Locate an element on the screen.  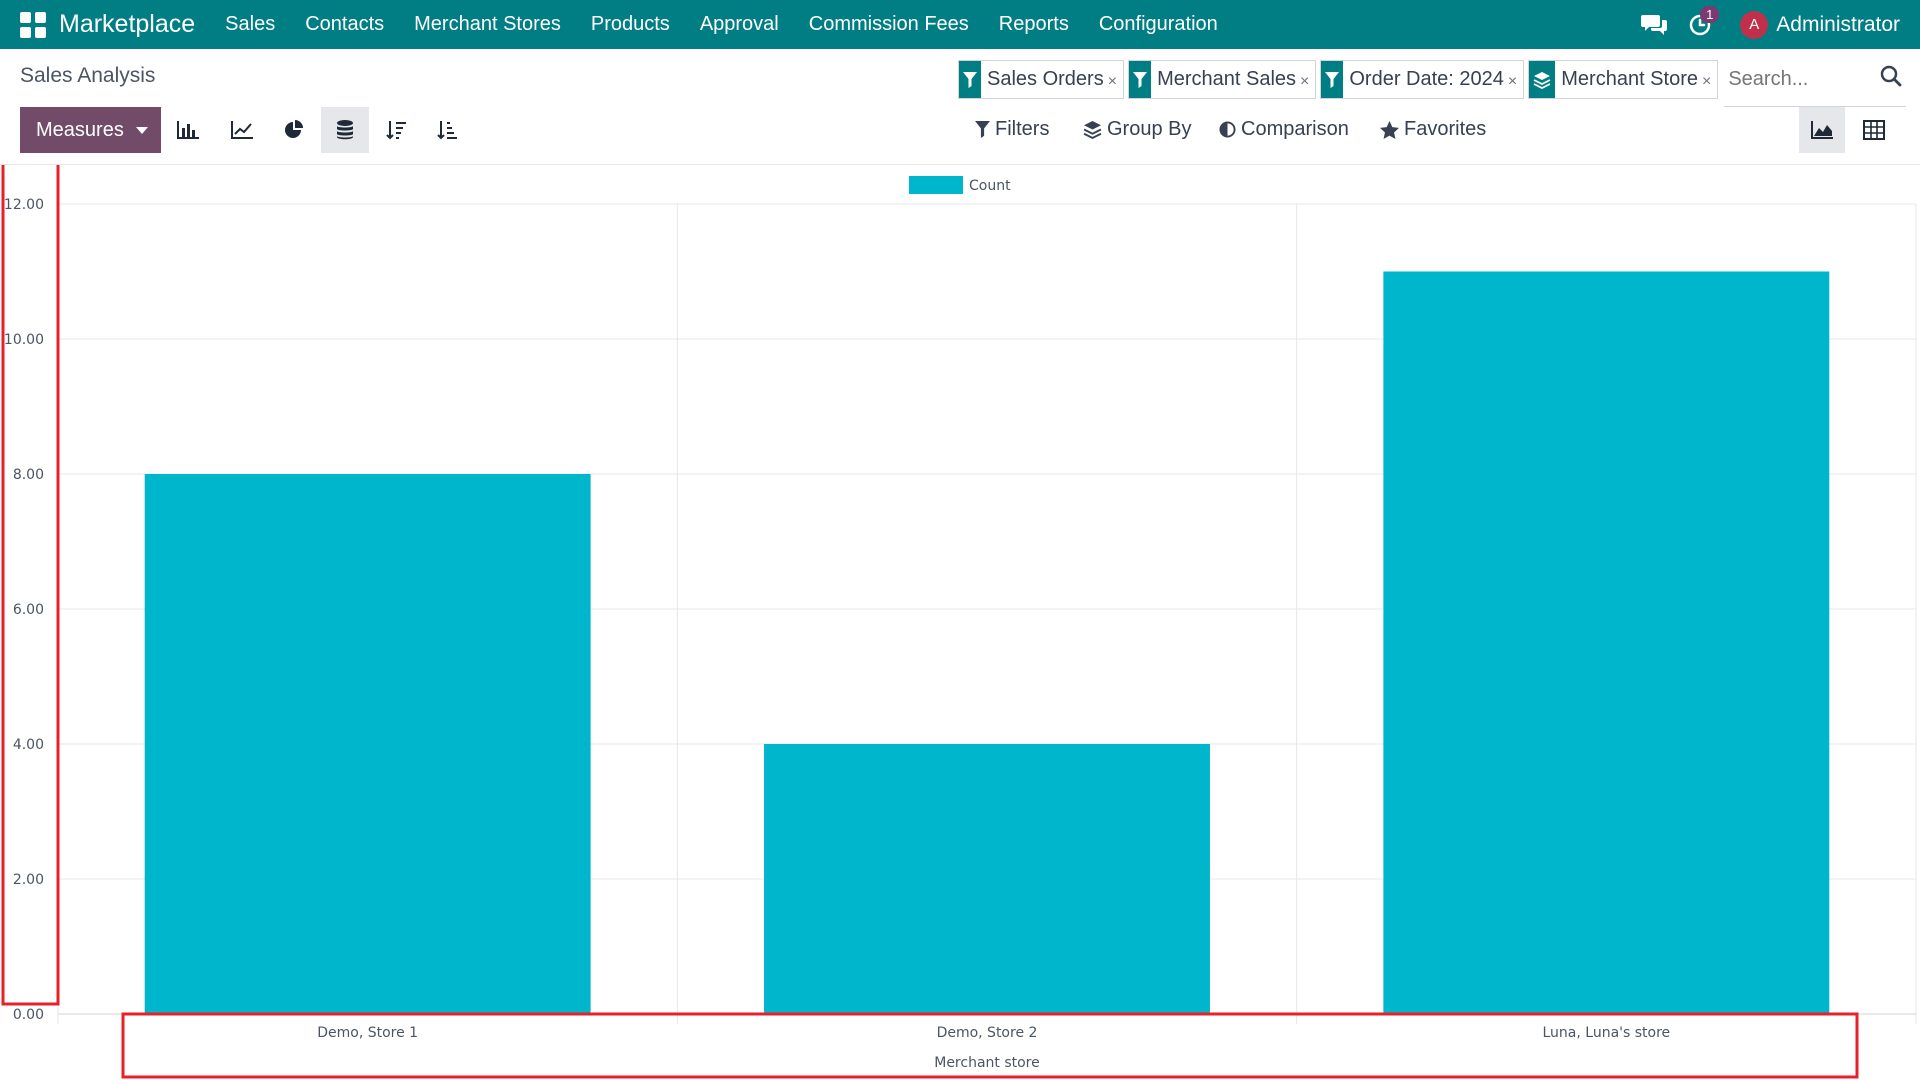
graph-view-button is located at coordinates (1822, 130).